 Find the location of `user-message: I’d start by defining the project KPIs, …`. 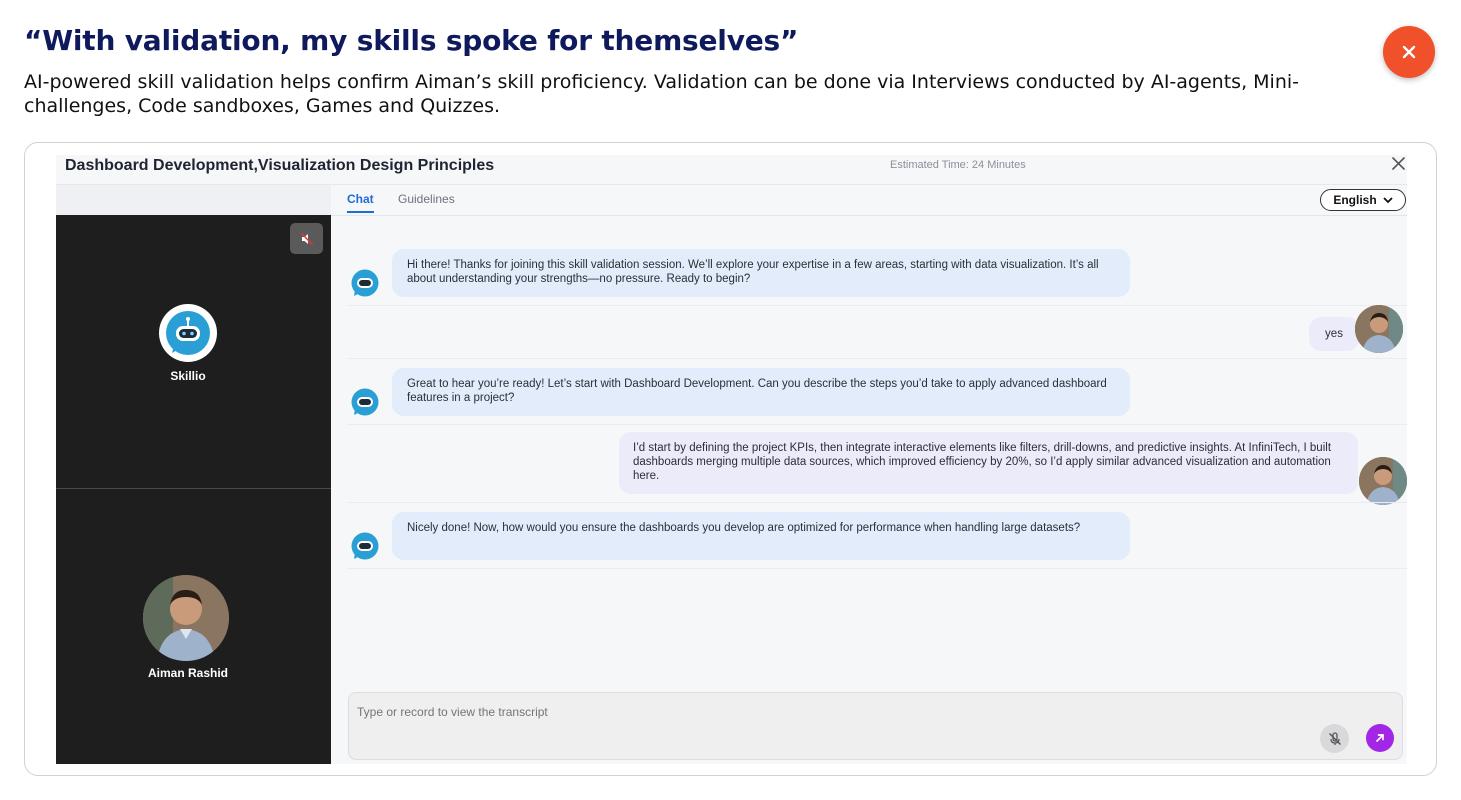

user-message: I’d start by defining the project KPIs, … is located at coordinates (988, 463).